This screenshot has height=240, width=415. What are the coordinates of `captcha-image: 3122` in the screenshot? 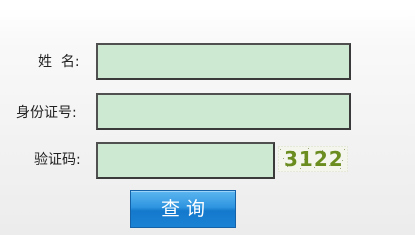 It's located at (313, 159).